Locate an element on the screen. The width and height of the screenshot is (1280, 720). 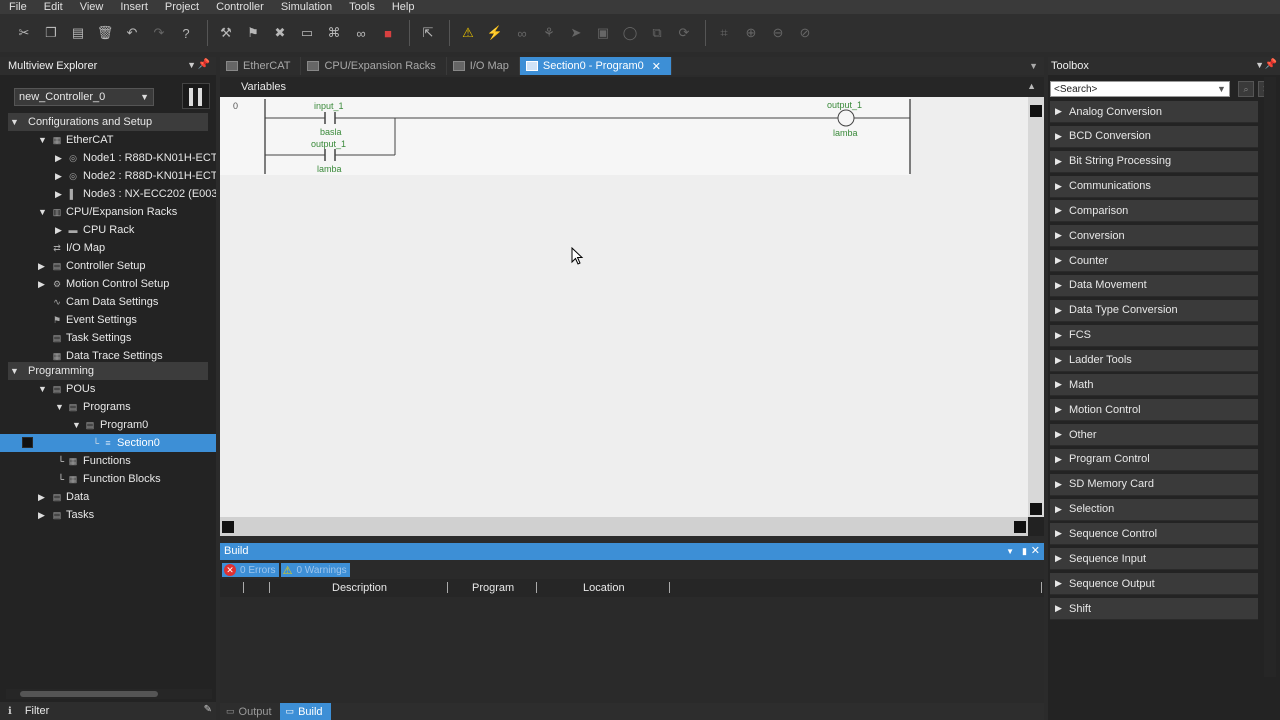
scroll-right-button is located at coordinates (1020, 527).